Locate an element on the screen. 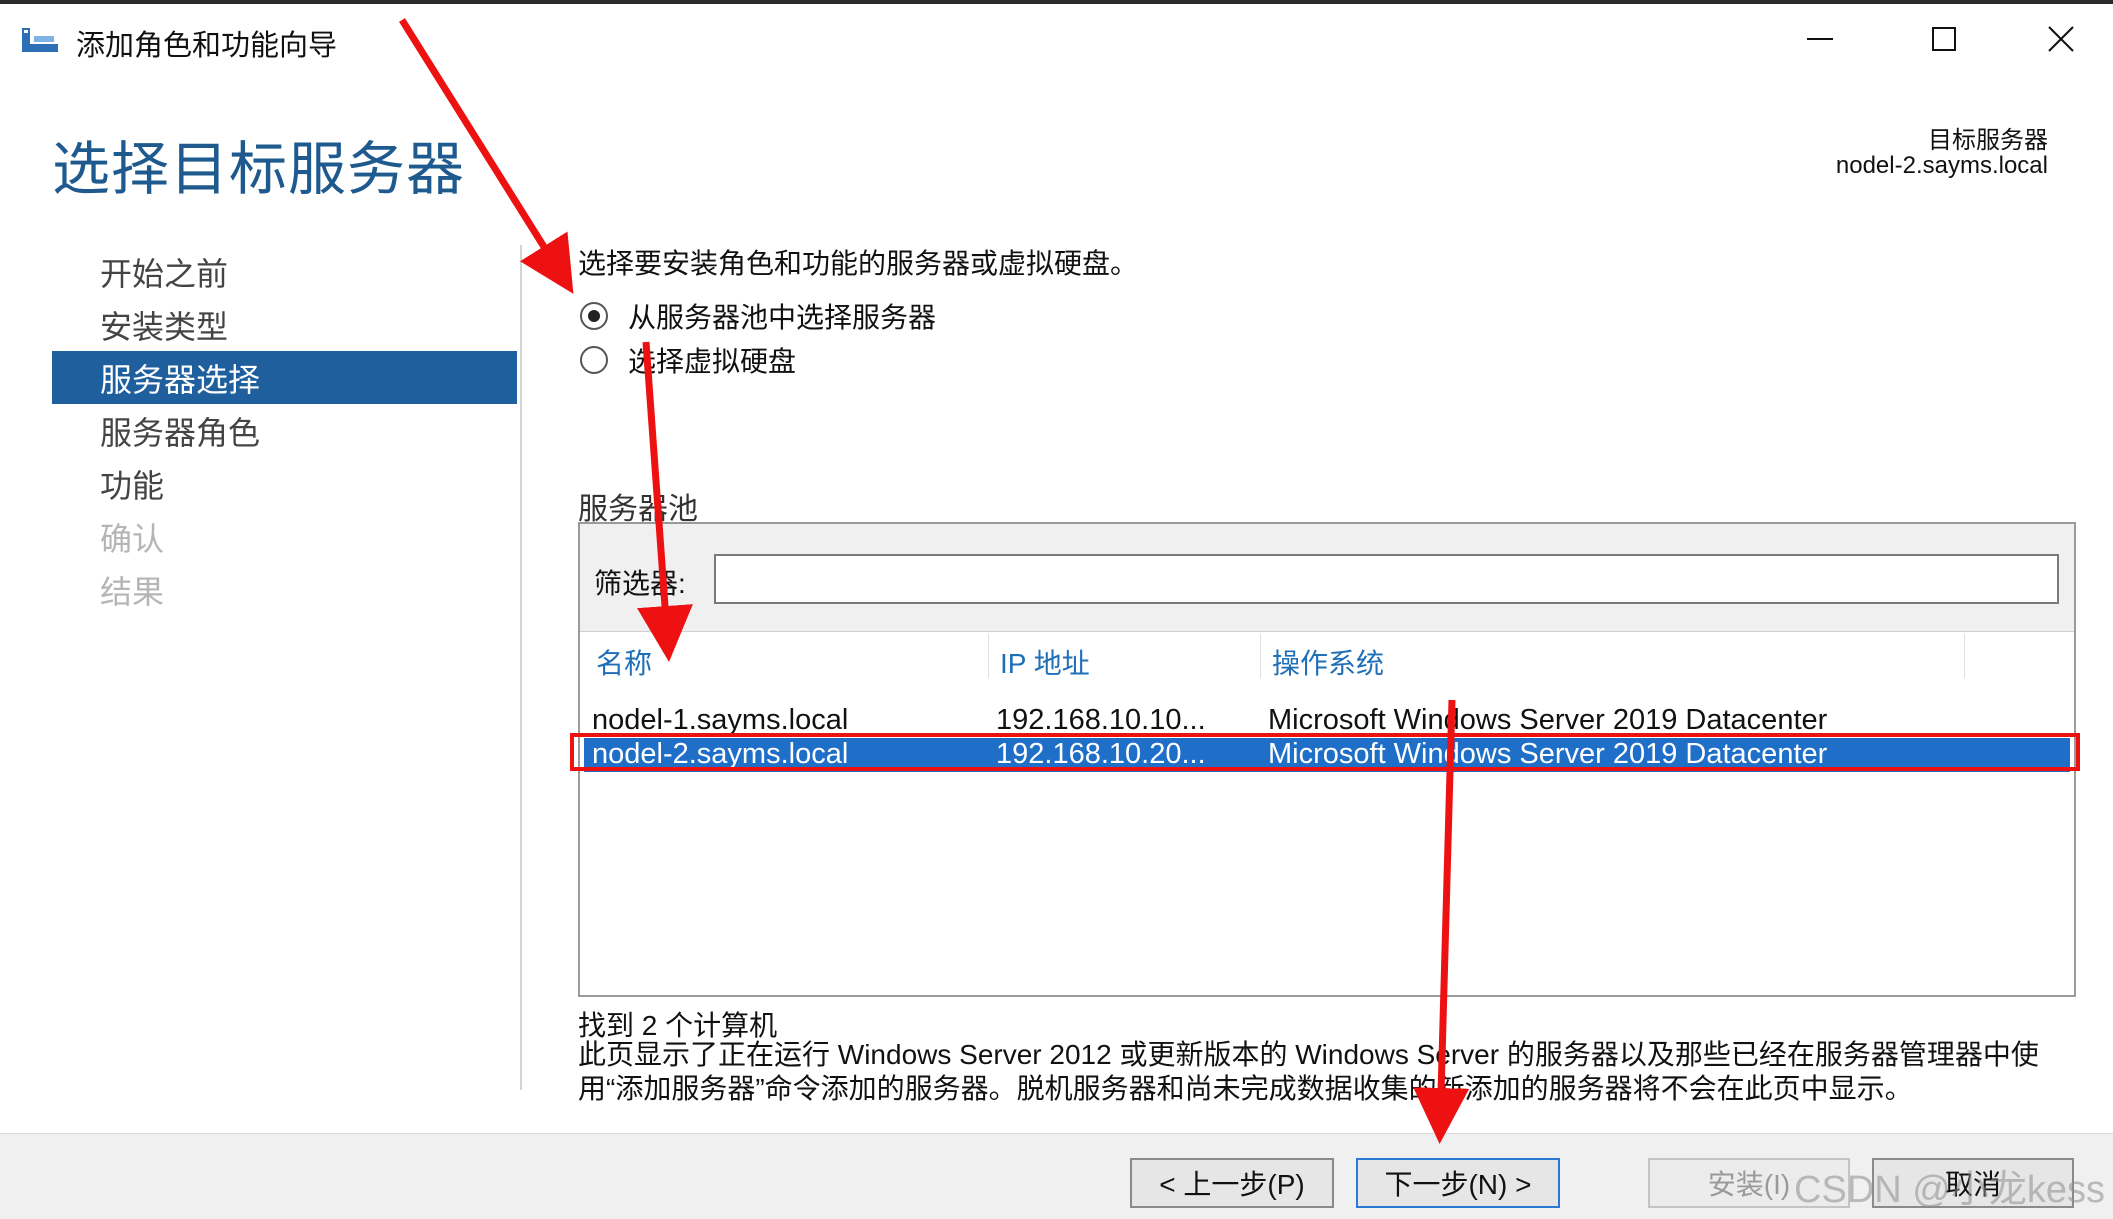 The image size is (2113, 1219). sidebar-item-installation-type: 安装类型 is located at coordinates (284, 324).